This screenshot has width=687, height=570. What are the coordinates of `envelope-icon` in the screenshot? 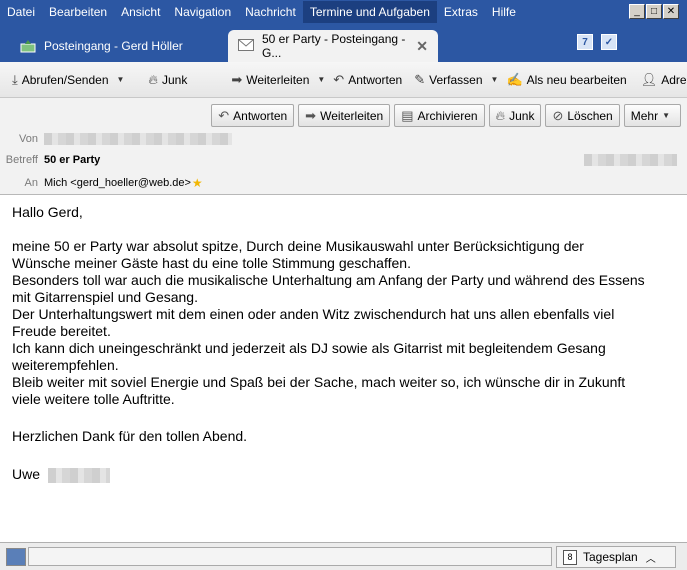 It's located at (246, 46).